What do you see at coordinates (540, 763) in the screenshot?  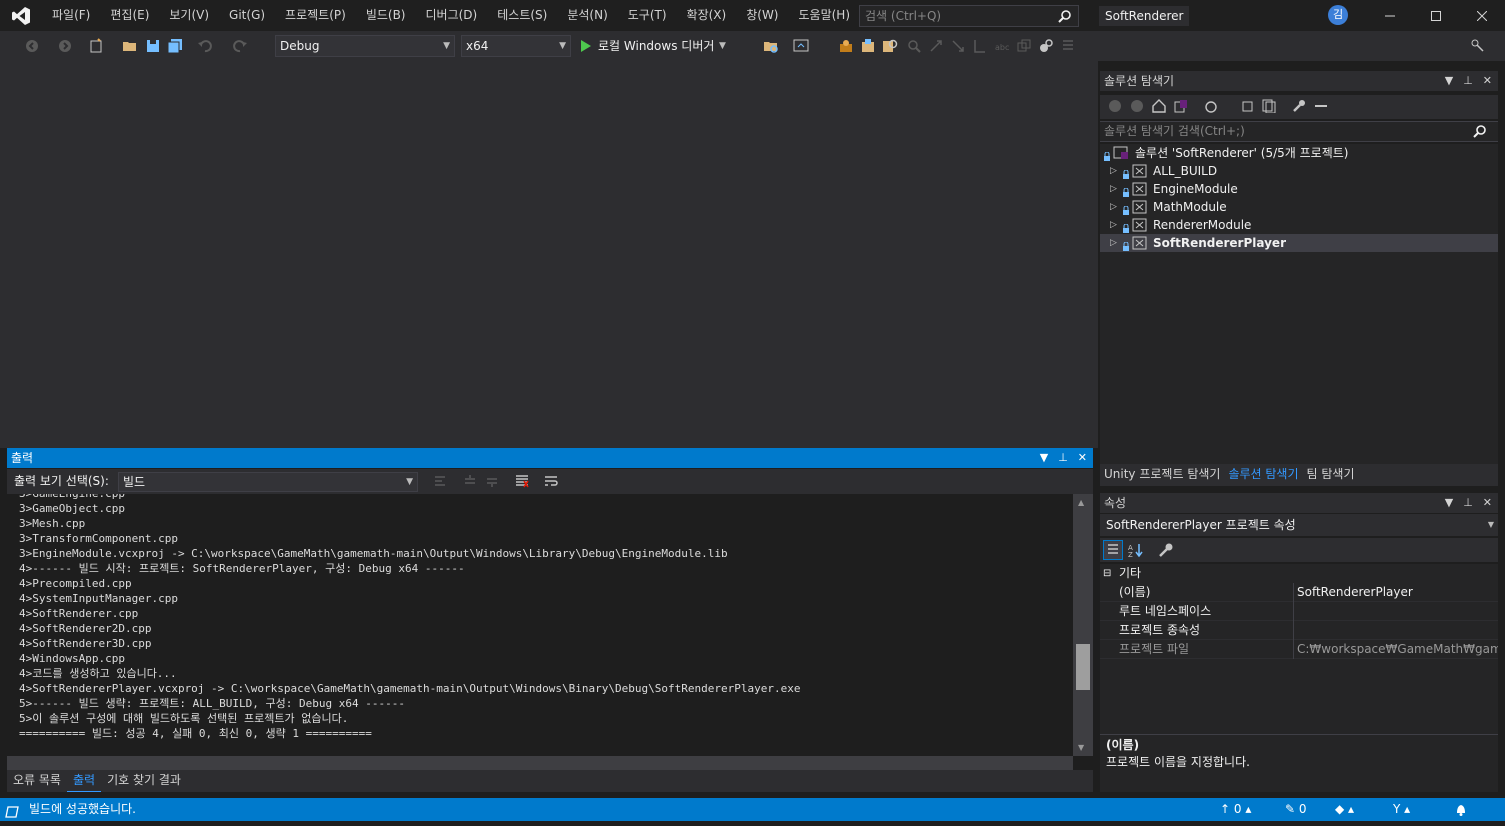 I see `output-horizontal-scrollbar` at bounding box center [540, 763].